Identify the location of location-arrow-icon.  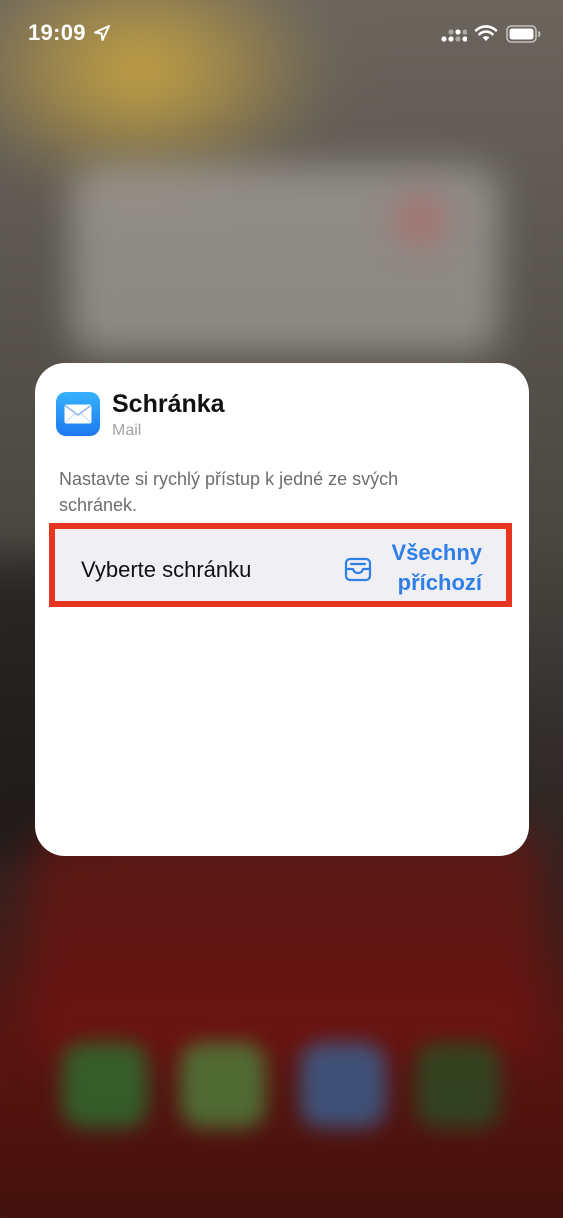
(102, 33).